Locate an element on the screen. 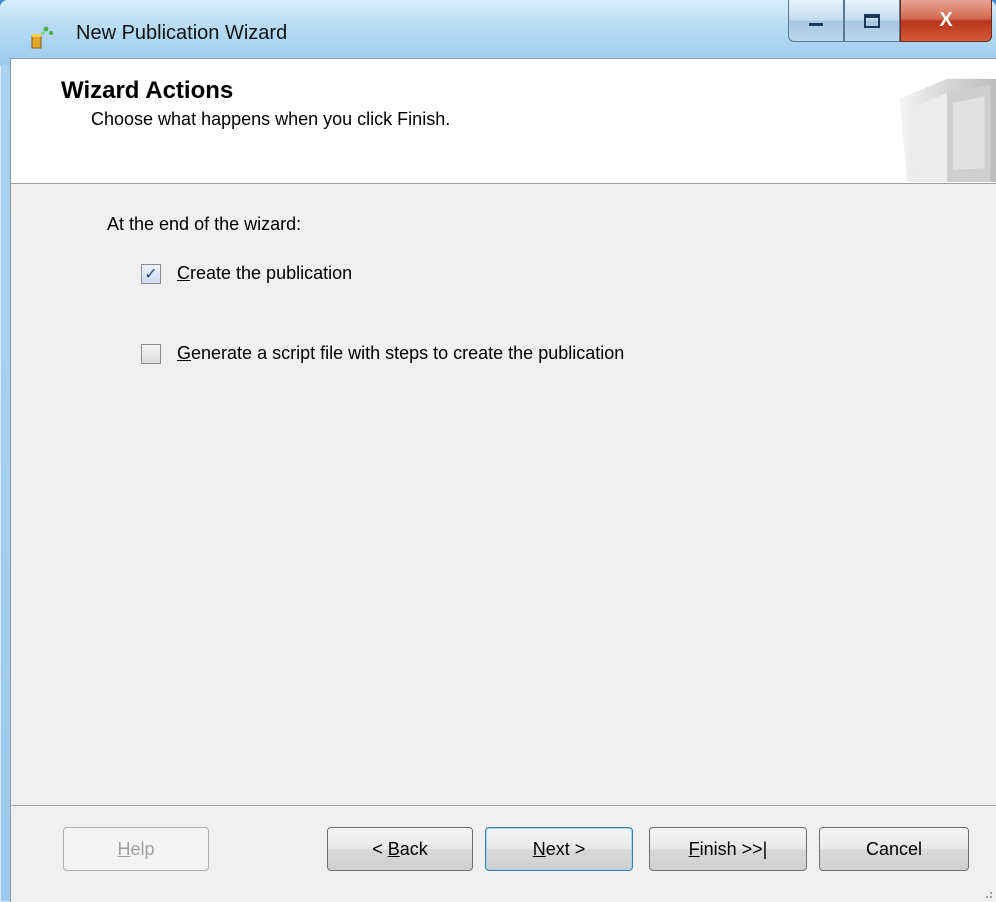 This screenshot has width=996, height=902. cancel-button: Cancel is located at coordinates (894, 849).